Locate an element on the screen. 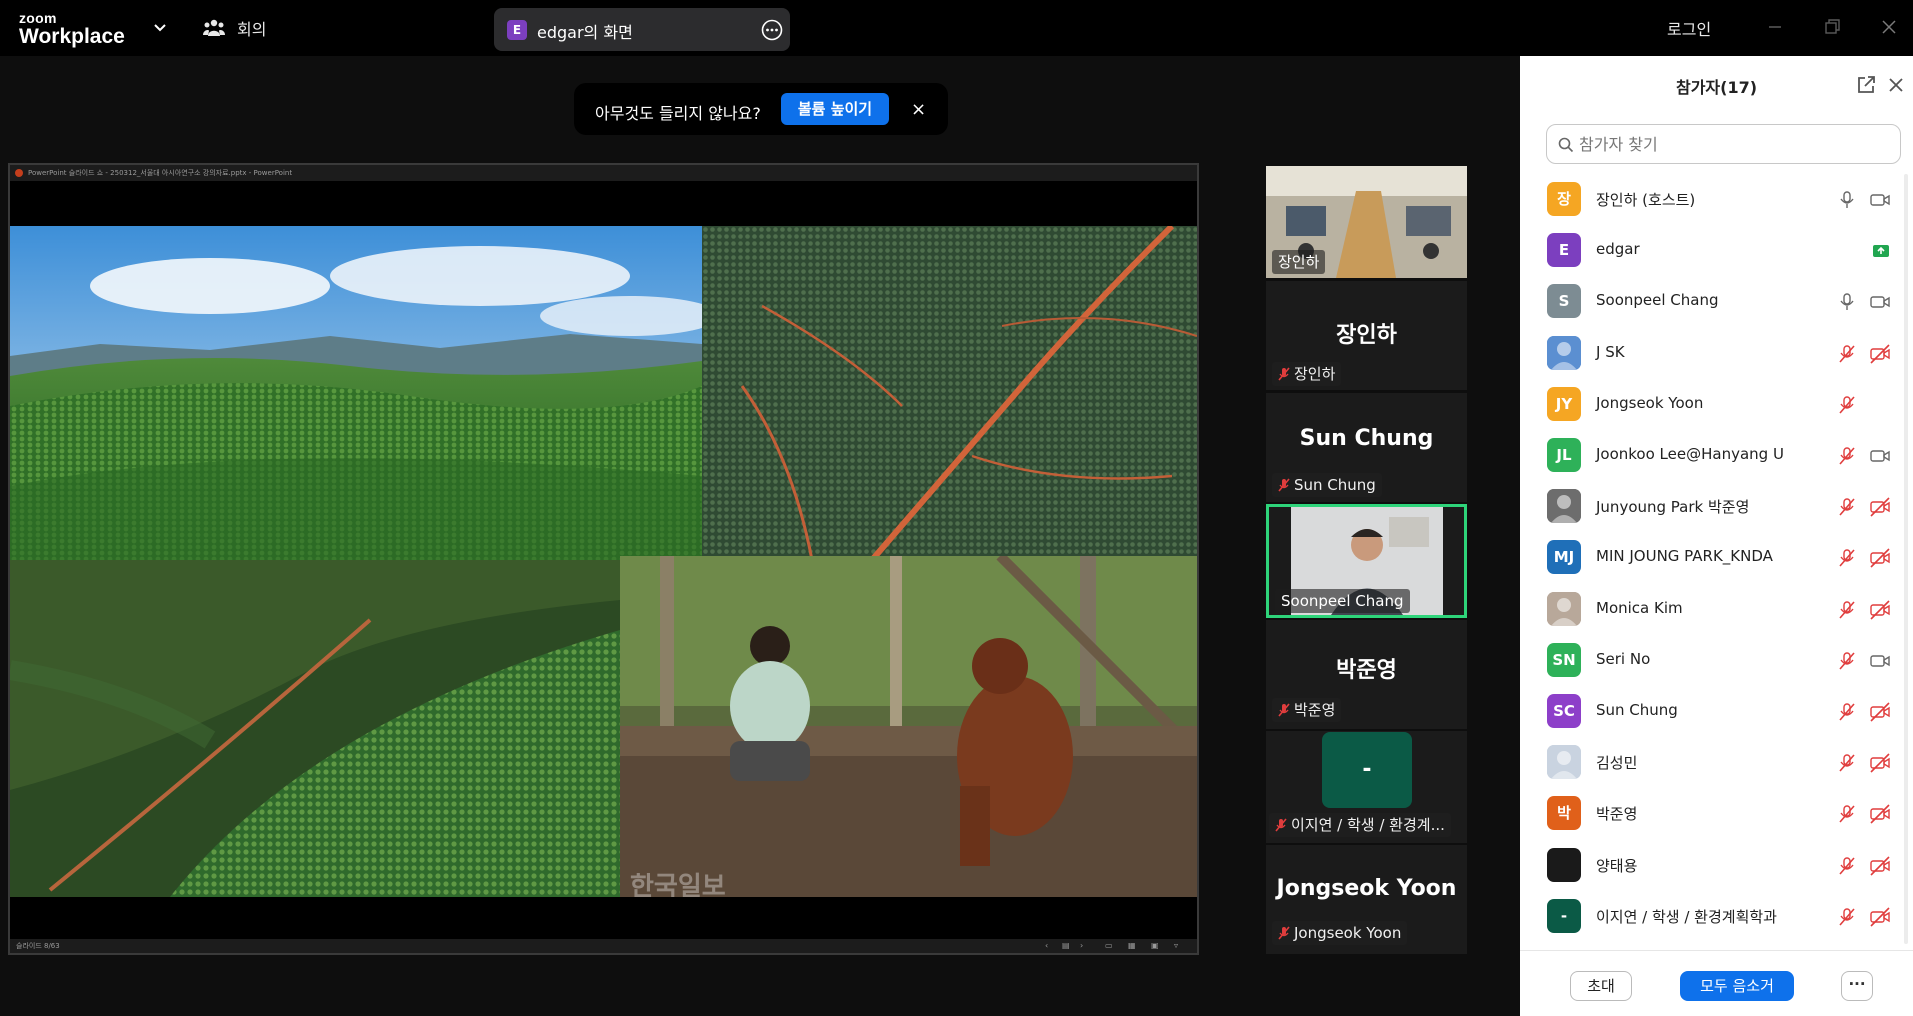 Image resolution: width=1913 pixels, height=1016 pixels. participant-name: 김성민 is located at coordinates (1617, 763).